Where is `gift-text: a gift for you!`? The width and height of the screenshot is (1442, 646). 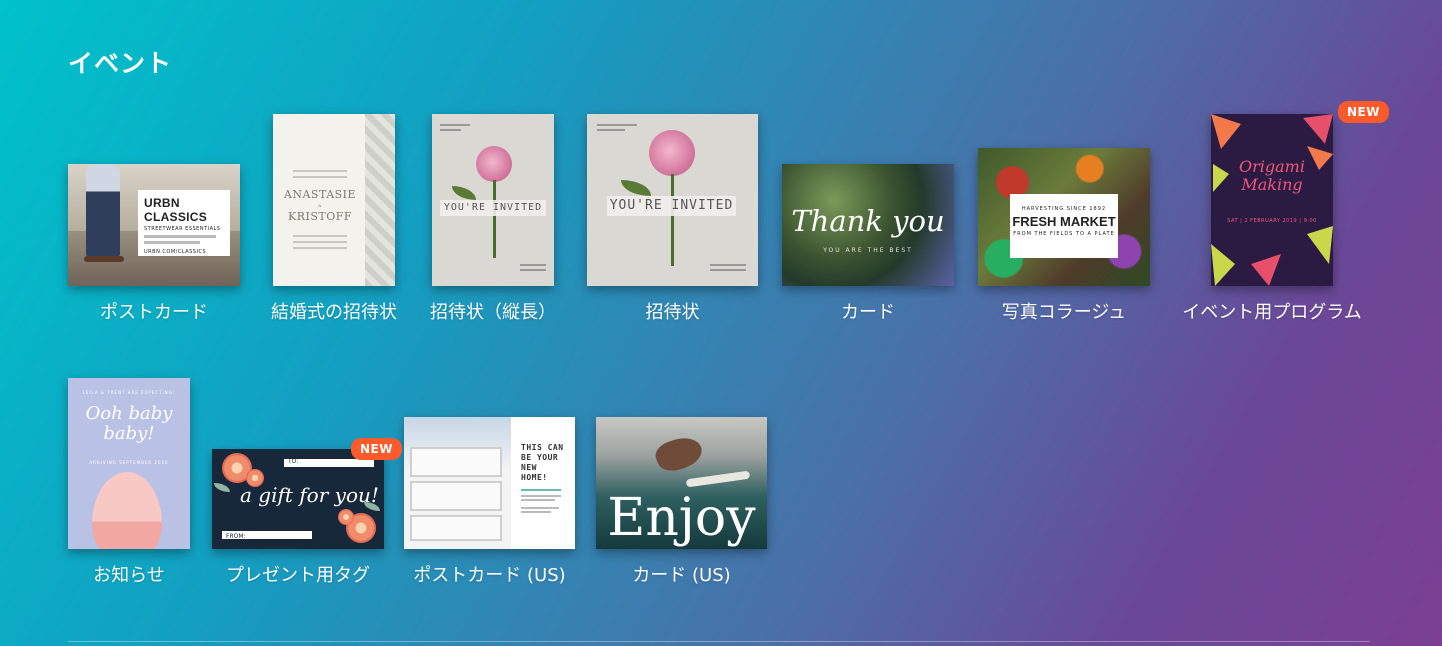 gift-text: a gift for you! is located at coordinates (309, 495).